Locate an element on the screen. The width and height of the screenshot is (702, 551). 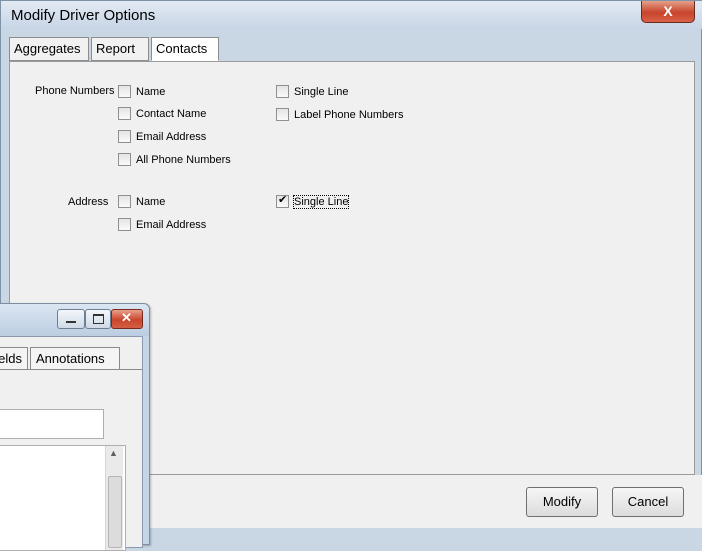
cancel-button: Cancel is located at coordinates (648, 502).